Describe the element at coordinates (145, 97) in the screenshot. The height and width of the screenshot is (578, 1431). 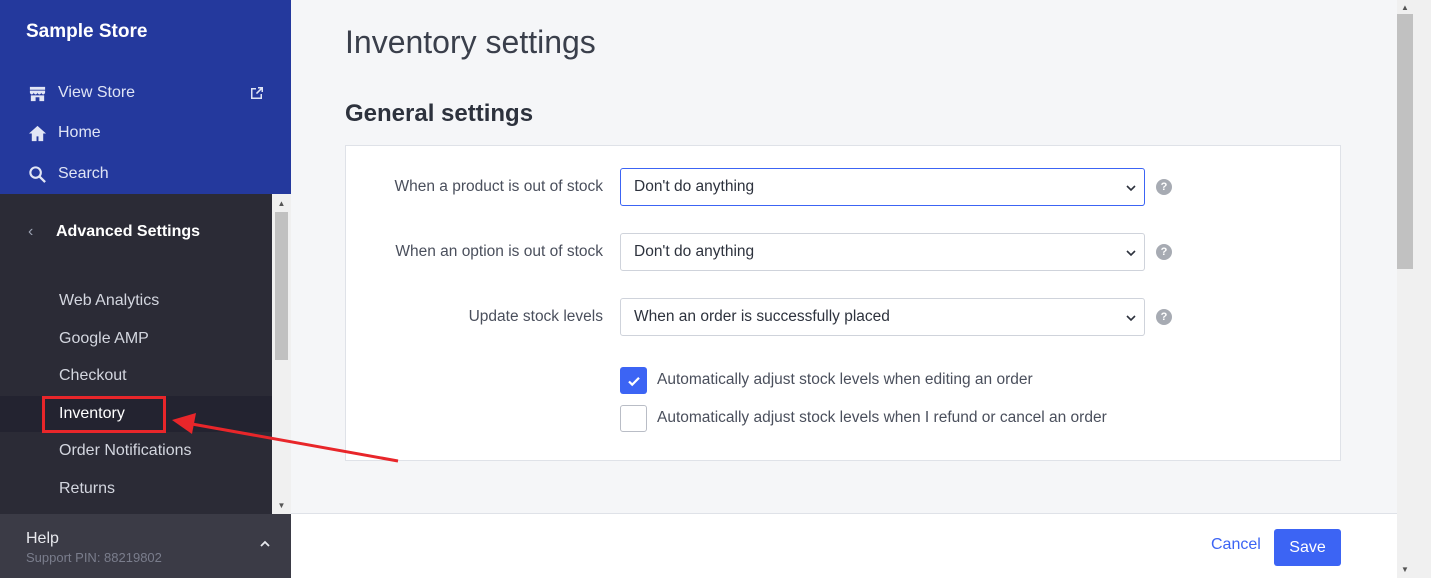
I see `sidebar-header: Sample Store View Store Home Search` at that location.